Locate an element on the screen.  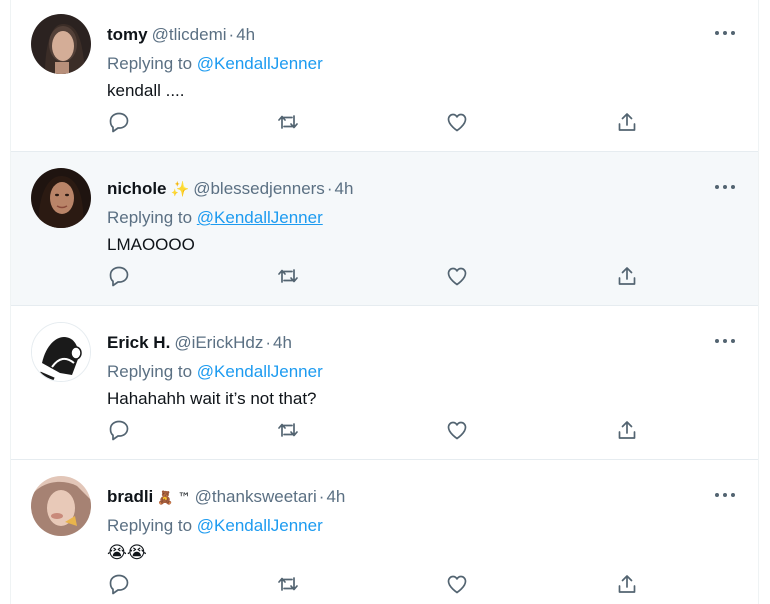
tweet-header: bradli 🧸 ™ @thanksweetari · 4h is located at coordinates (226, 497).